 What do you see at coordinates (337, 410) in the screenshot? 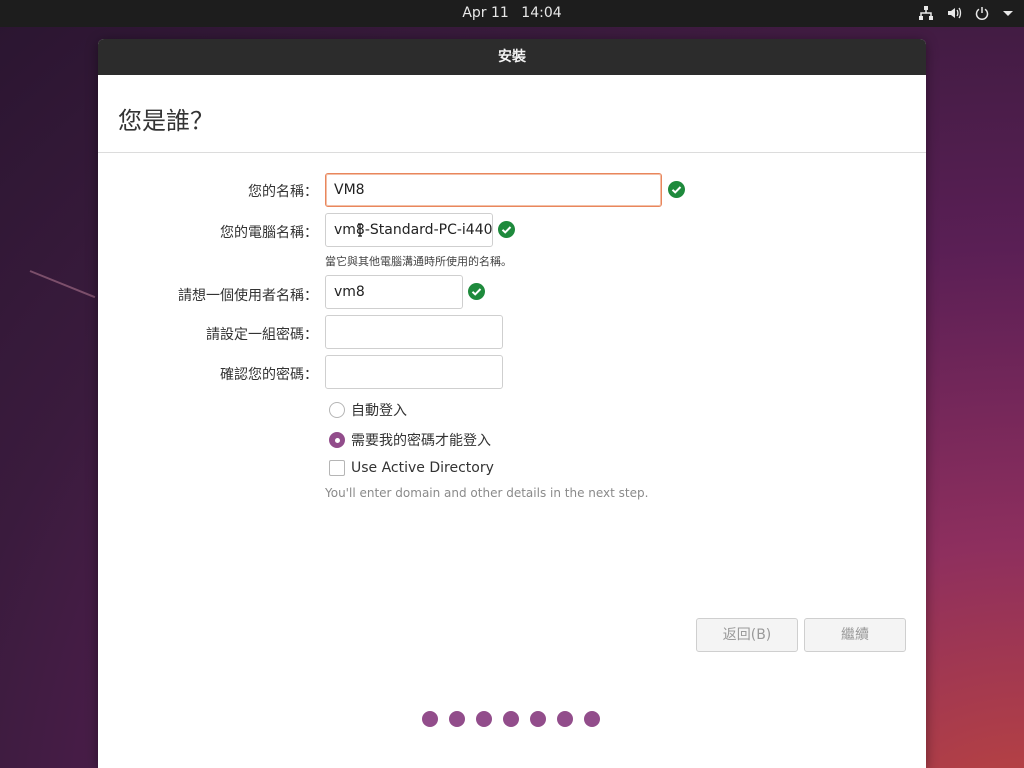
I see `auto-login-radio` at bounding box center [337, 410].